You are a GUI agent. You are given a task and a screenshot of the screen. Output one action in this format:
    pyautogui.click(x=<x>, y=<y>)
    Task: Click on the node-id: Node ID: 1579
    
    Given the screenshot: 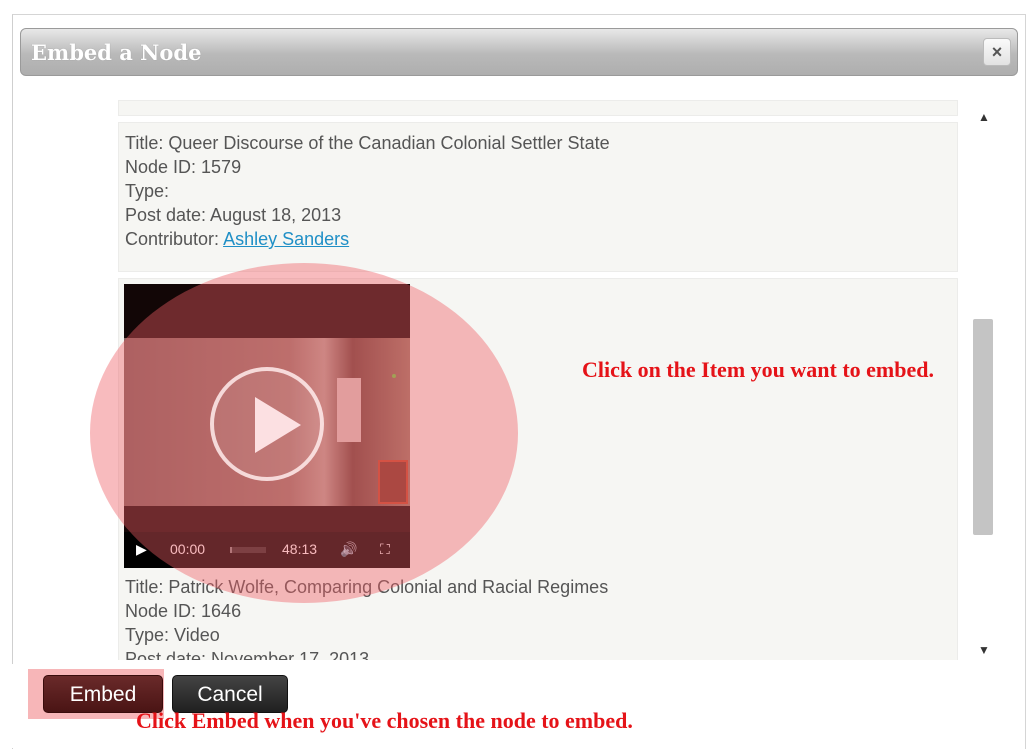 What is the action you would take?
    pyautogui.click(x=183, y=167)
    